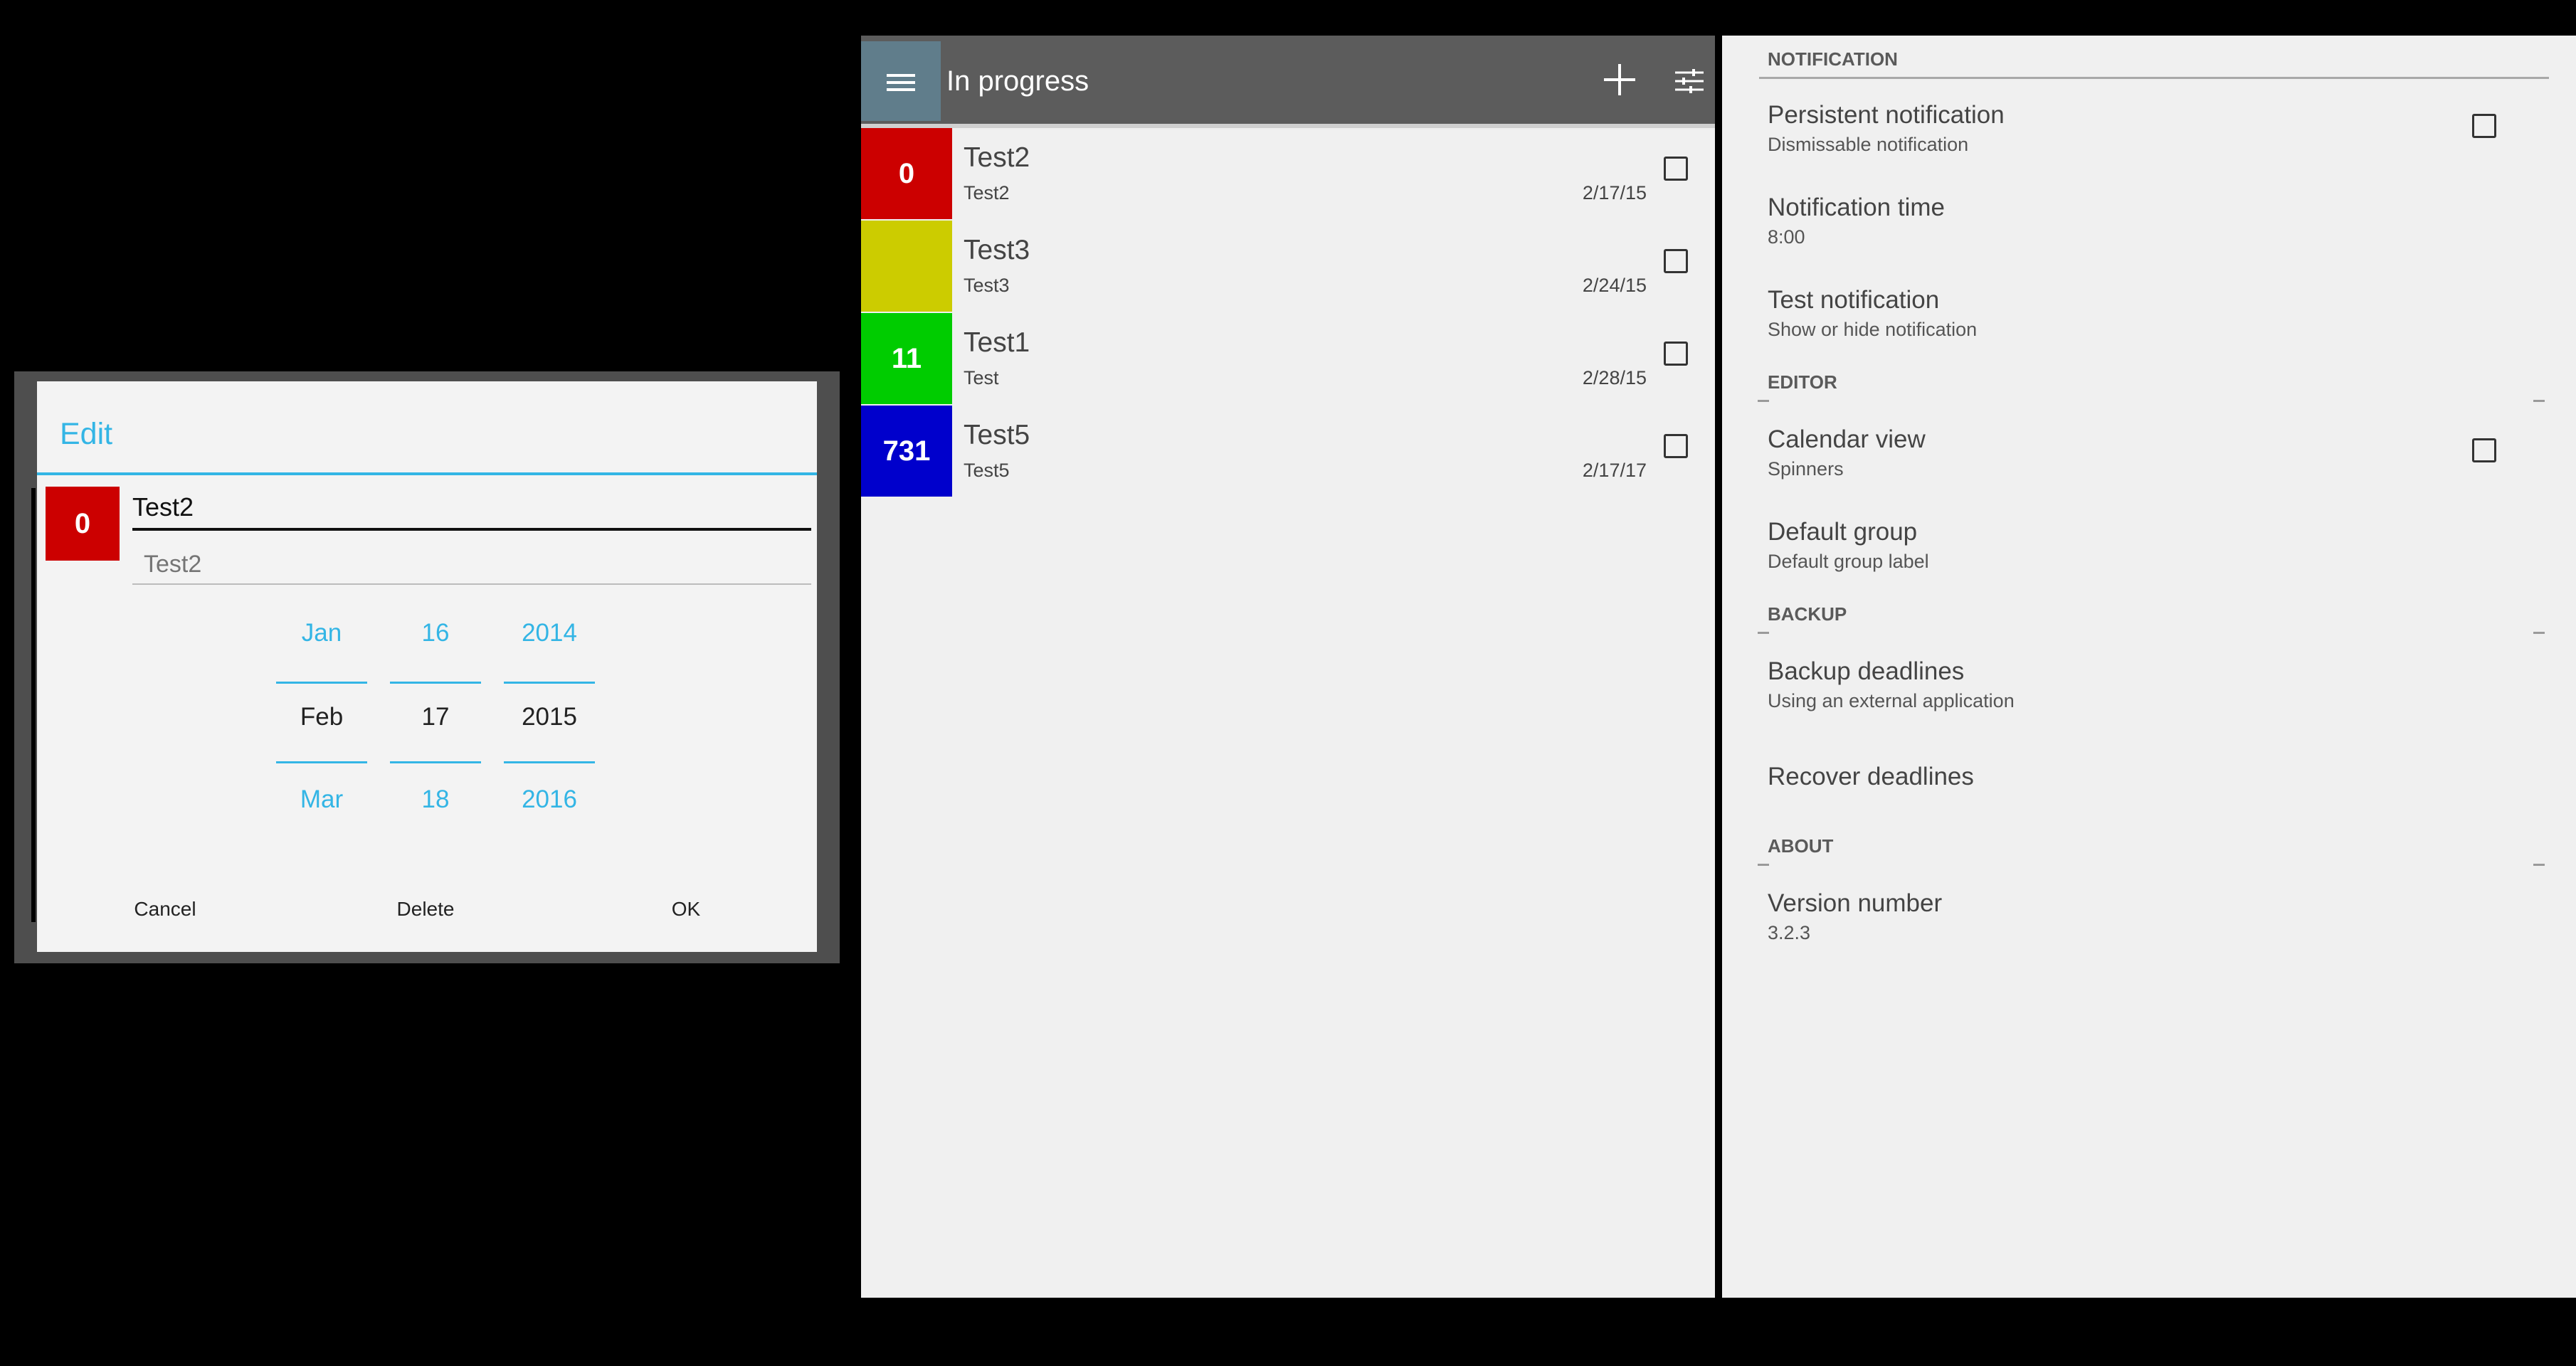 This screenshot has width=2576, height=1366. I want to click on section-header-notification: NOTIFICATION, so click(1833, 59).